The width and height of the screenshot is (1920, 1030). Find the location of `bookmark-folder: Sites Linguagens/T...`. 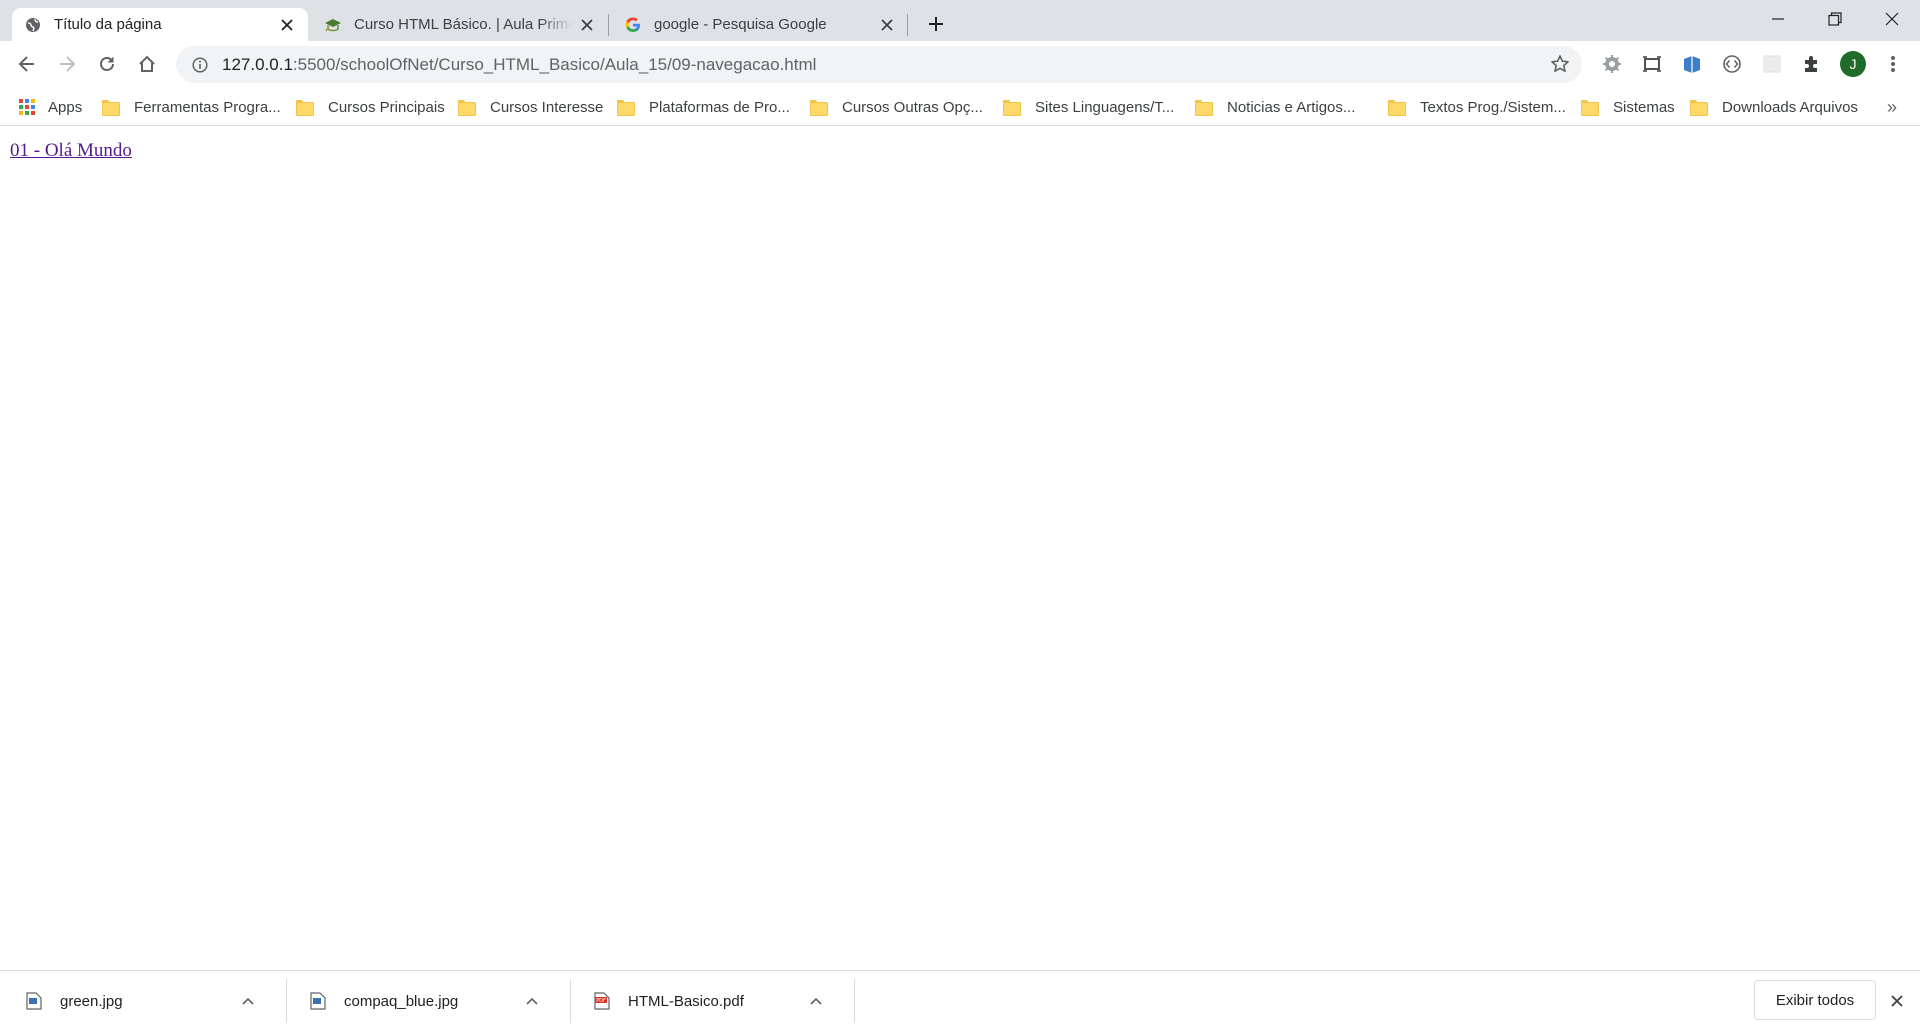

bookmark-folder: Sites Linguagens/T... is located at coordinates (1088, 107).